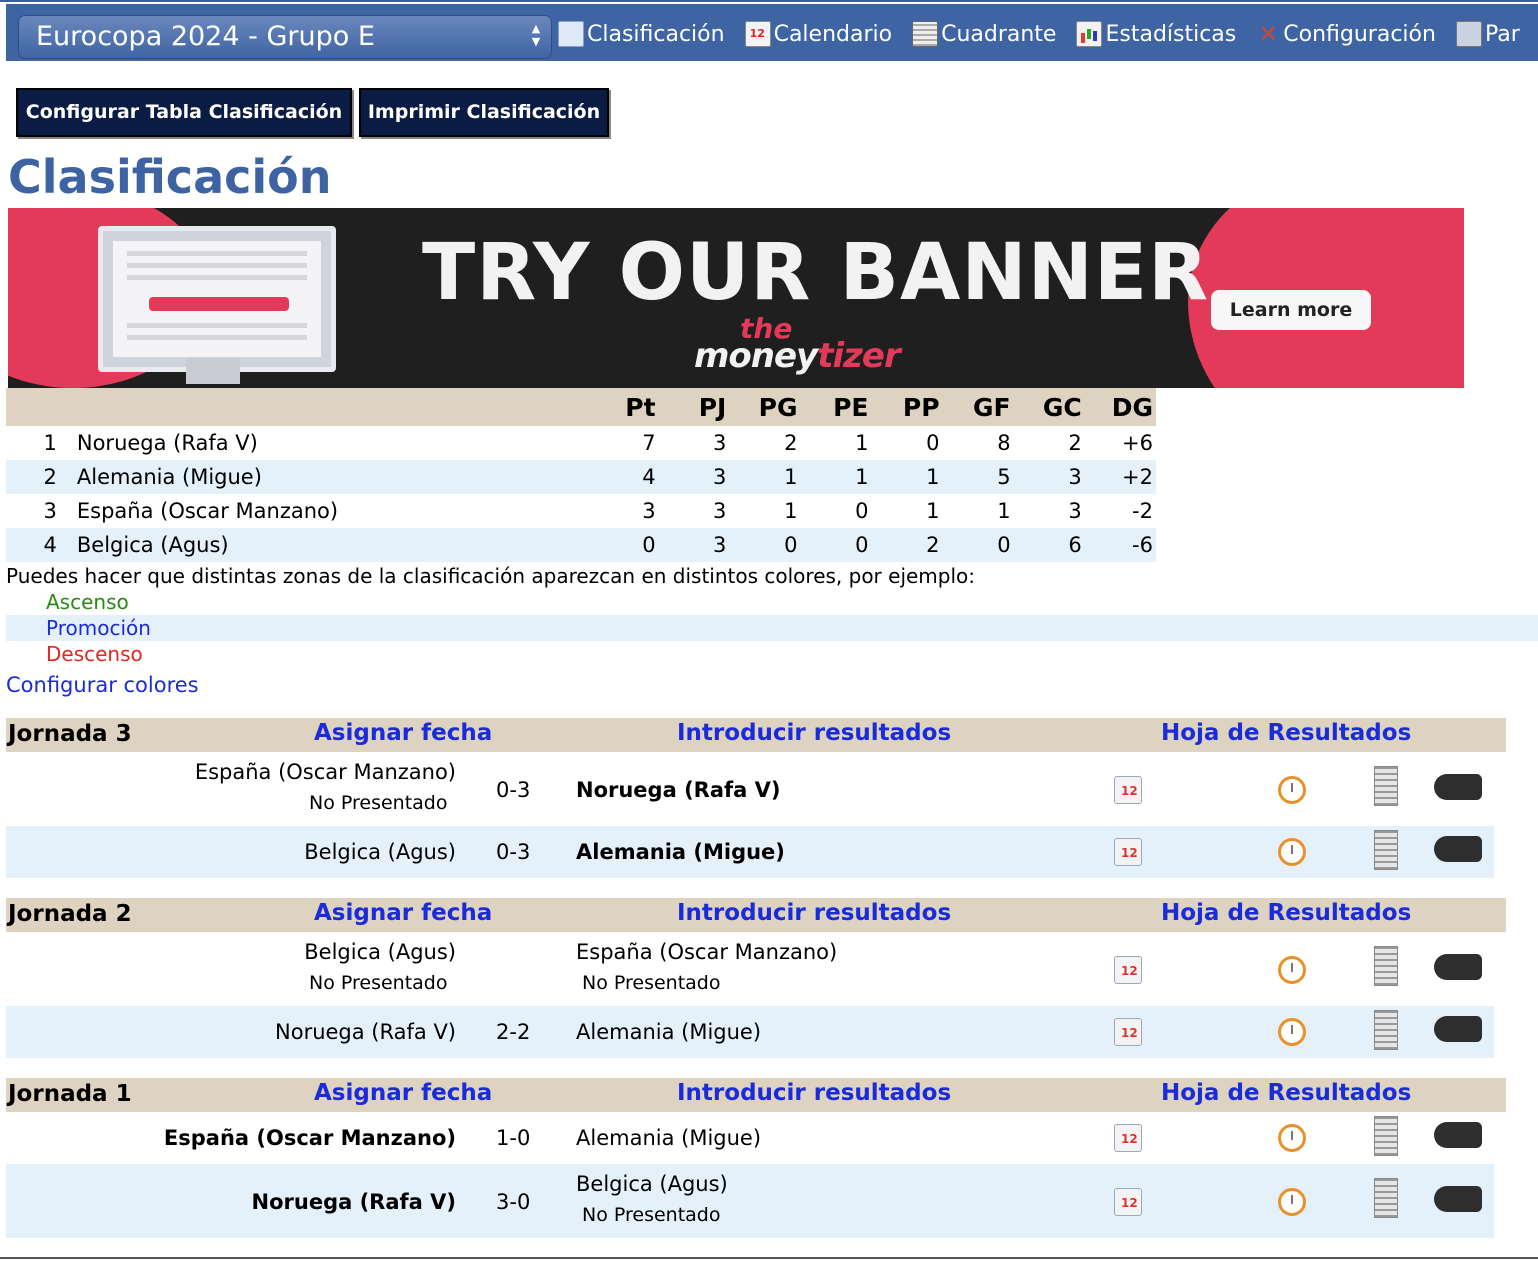  I want to click on gc-cell: 2, so click(1075, 443).